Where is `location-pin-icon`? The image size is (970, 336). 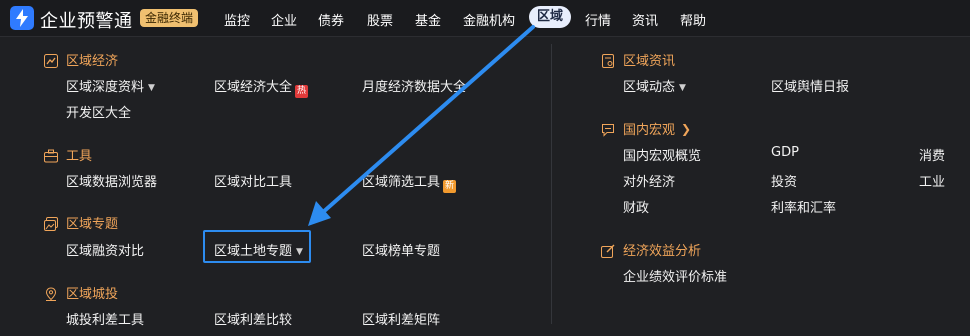
location-pin-icon is located at coordinates (51, 293).